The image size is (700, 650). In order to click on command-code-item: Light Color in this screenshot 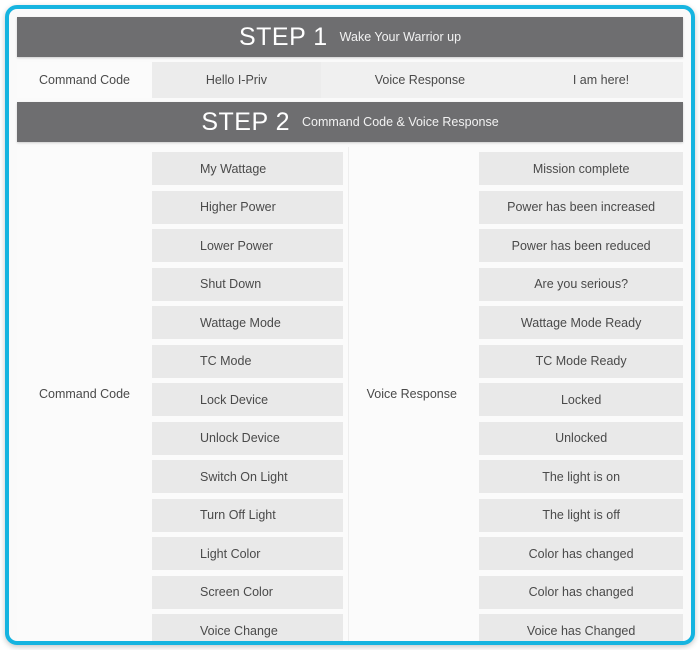, I will do `click(248, 553)`.